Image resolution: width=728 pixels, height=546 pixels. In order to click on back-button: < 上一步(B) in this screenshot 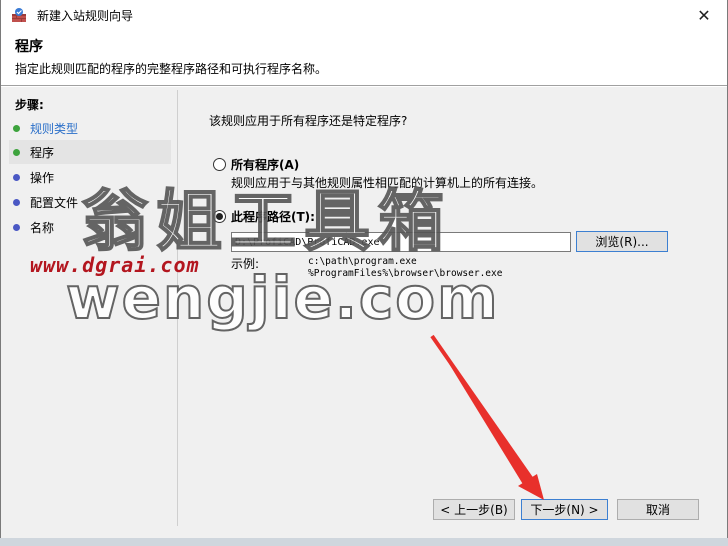, I will do `click(474, 509)`.